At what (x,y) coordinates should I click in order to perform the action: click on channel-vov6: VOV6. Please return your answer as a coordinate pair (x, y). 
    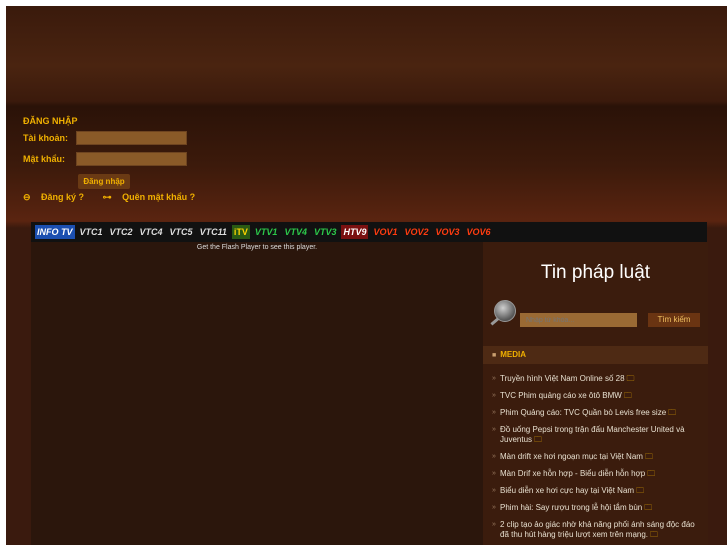
    Looking at the image, I should click on (479, 232).